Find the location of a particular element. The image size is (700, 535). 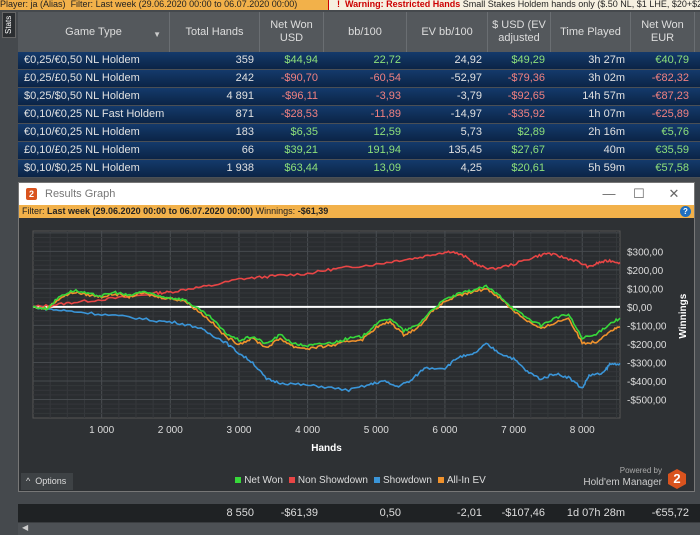

column-header-time-played: Time Played is located at coordinates (591, 32).